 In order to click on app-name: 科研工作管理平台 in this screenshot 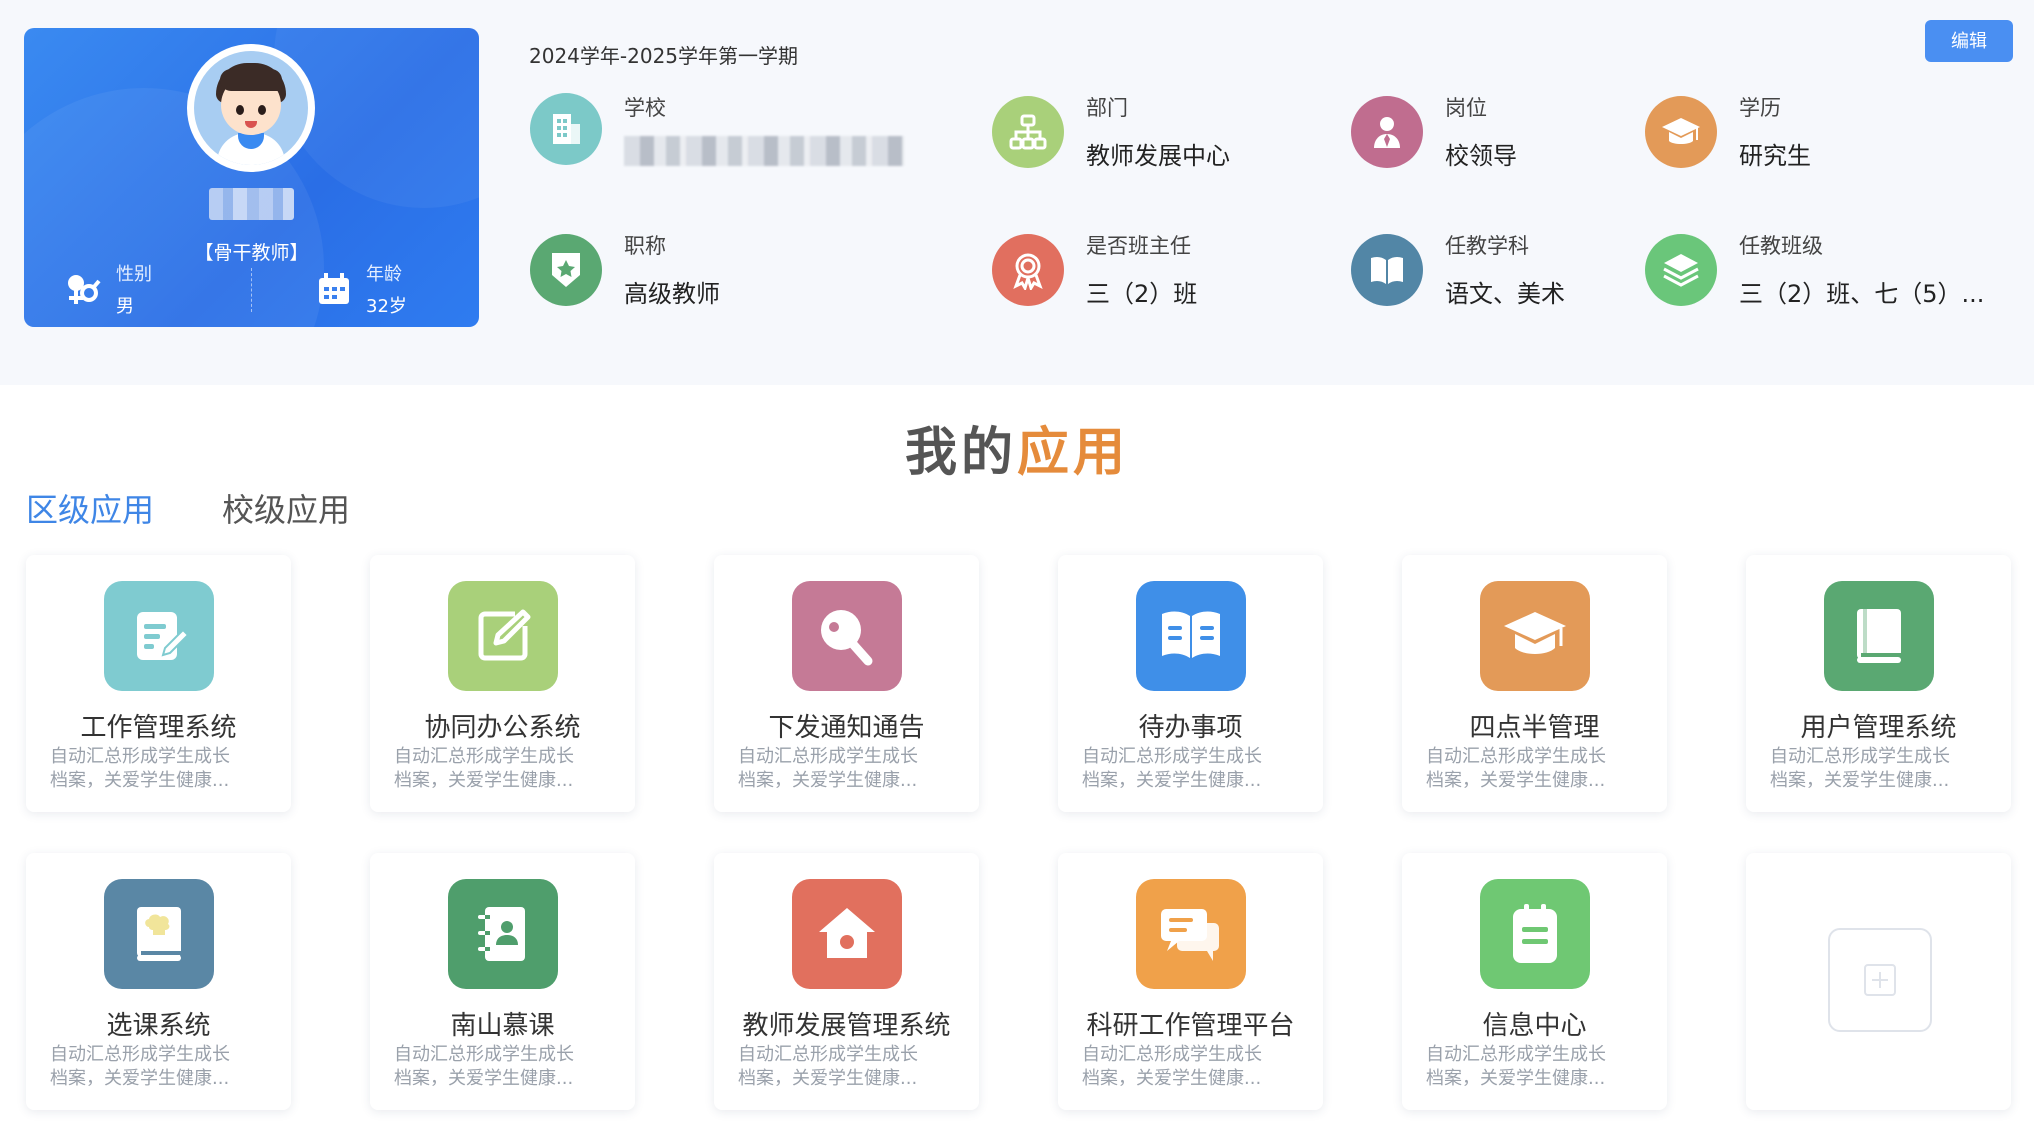, I will do `click(1190, 1026)`.